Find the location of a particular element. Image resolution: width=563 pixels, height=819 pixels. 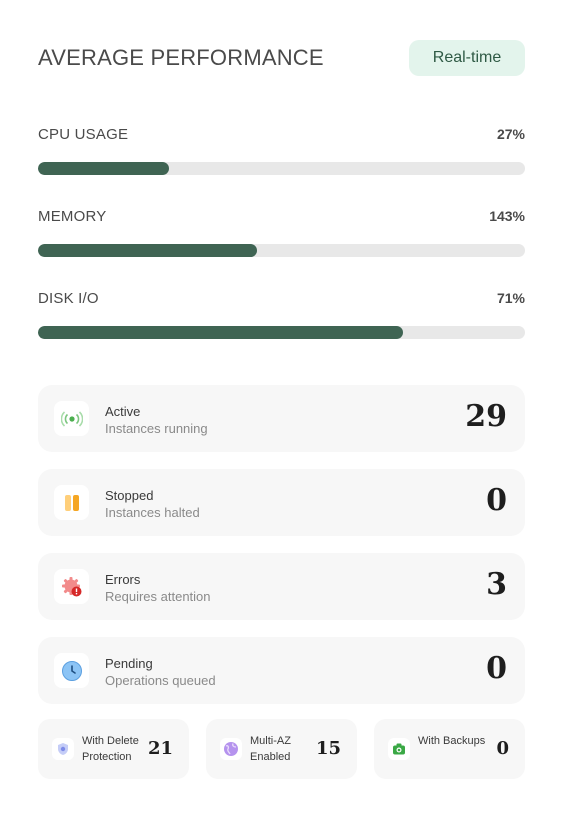

summary-count: 21 is located at coordinates (160, 748).